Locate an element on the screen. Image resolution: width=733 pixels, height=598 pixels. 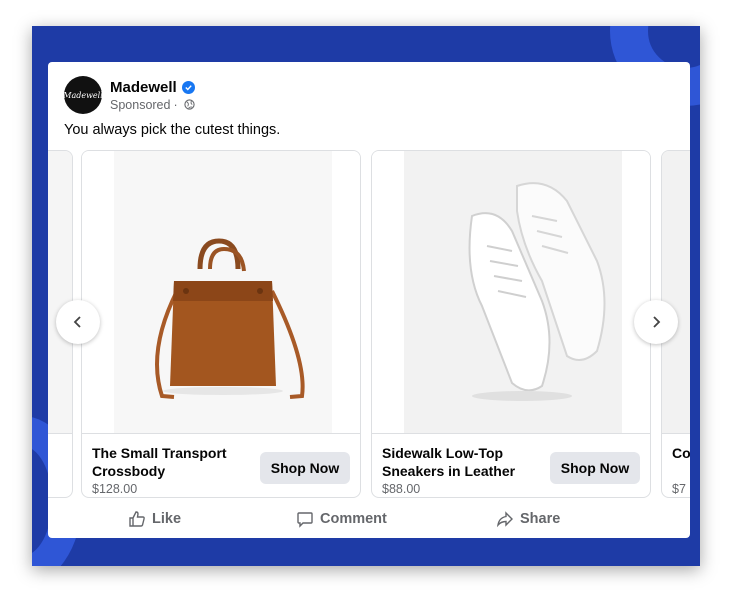
carousel-next-button is located at coordinates (656, 322).